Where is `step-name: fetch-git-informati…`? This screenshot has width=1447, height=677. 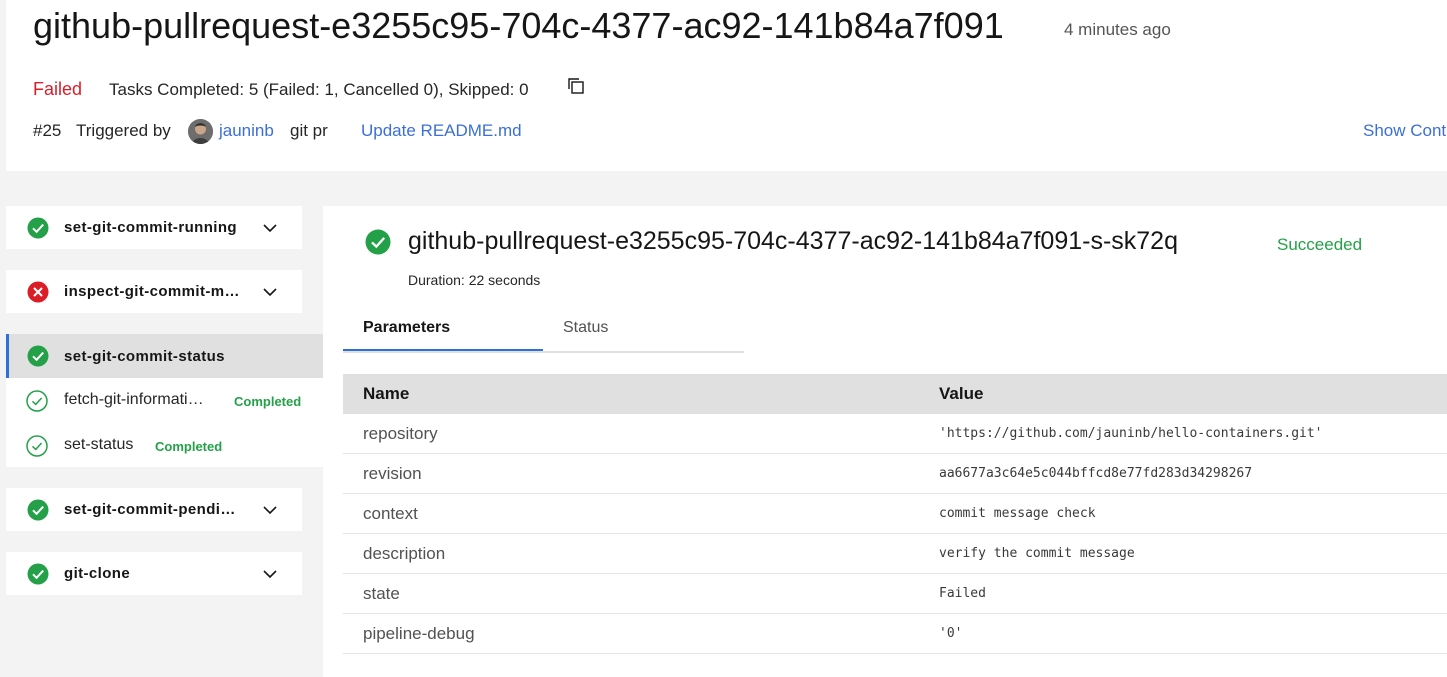 step-name: fetch-git-informati… is located at coordinates (134, 399).